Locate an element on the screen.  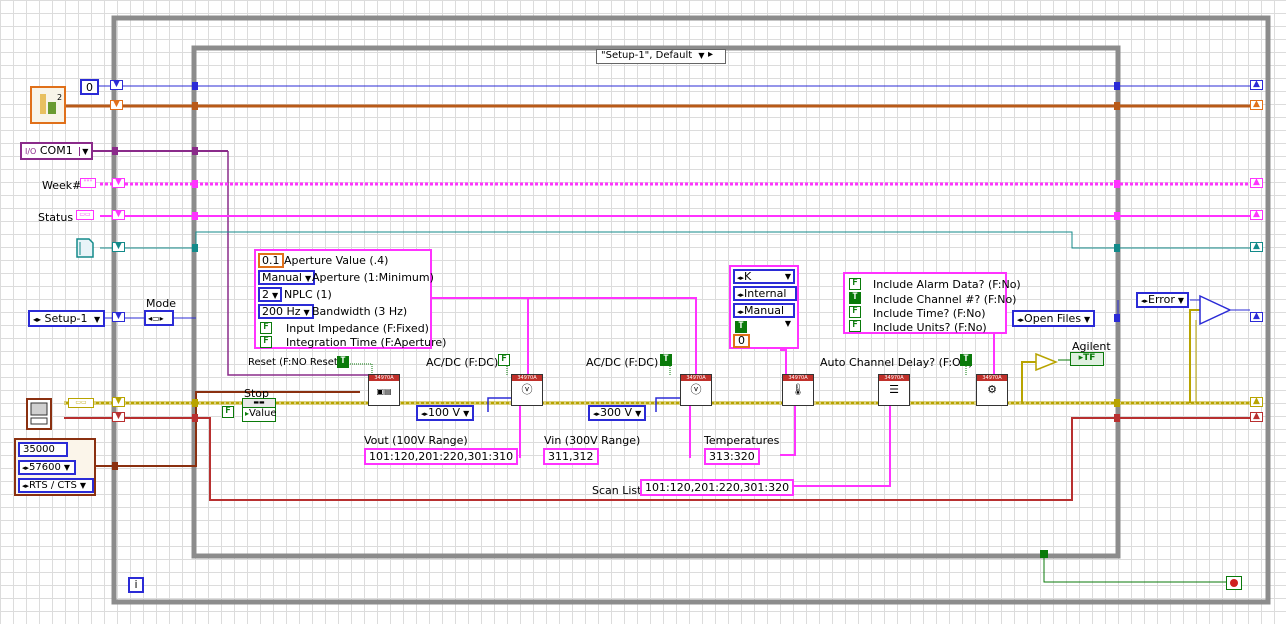
alarm-bool: F is located at coordinates (855, 284).